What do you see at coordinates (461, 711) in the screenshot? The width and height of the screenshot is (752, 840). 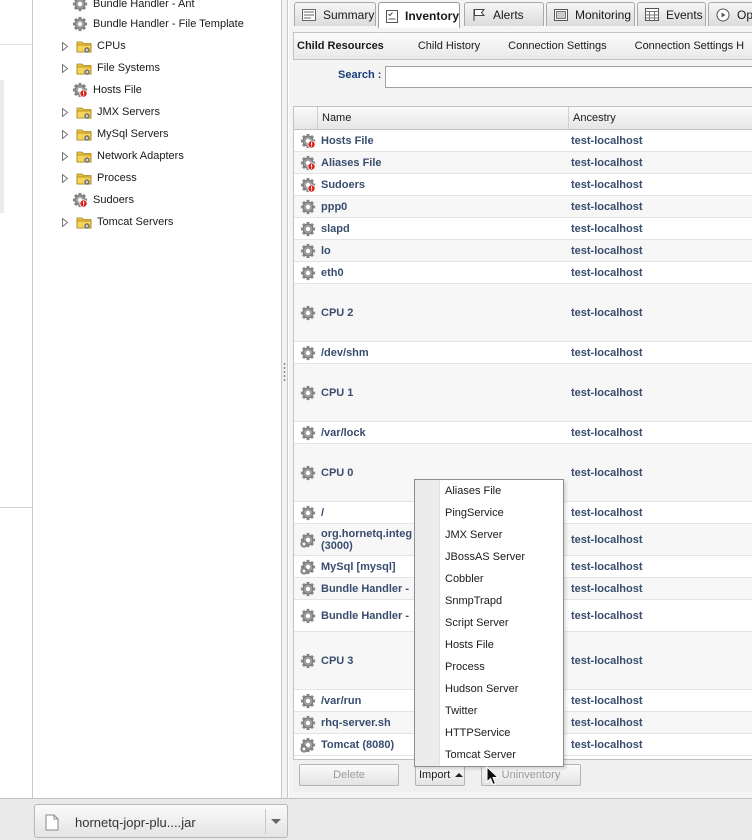 I see `import-menu-item: Twitter` at bounding box center [461, 711].